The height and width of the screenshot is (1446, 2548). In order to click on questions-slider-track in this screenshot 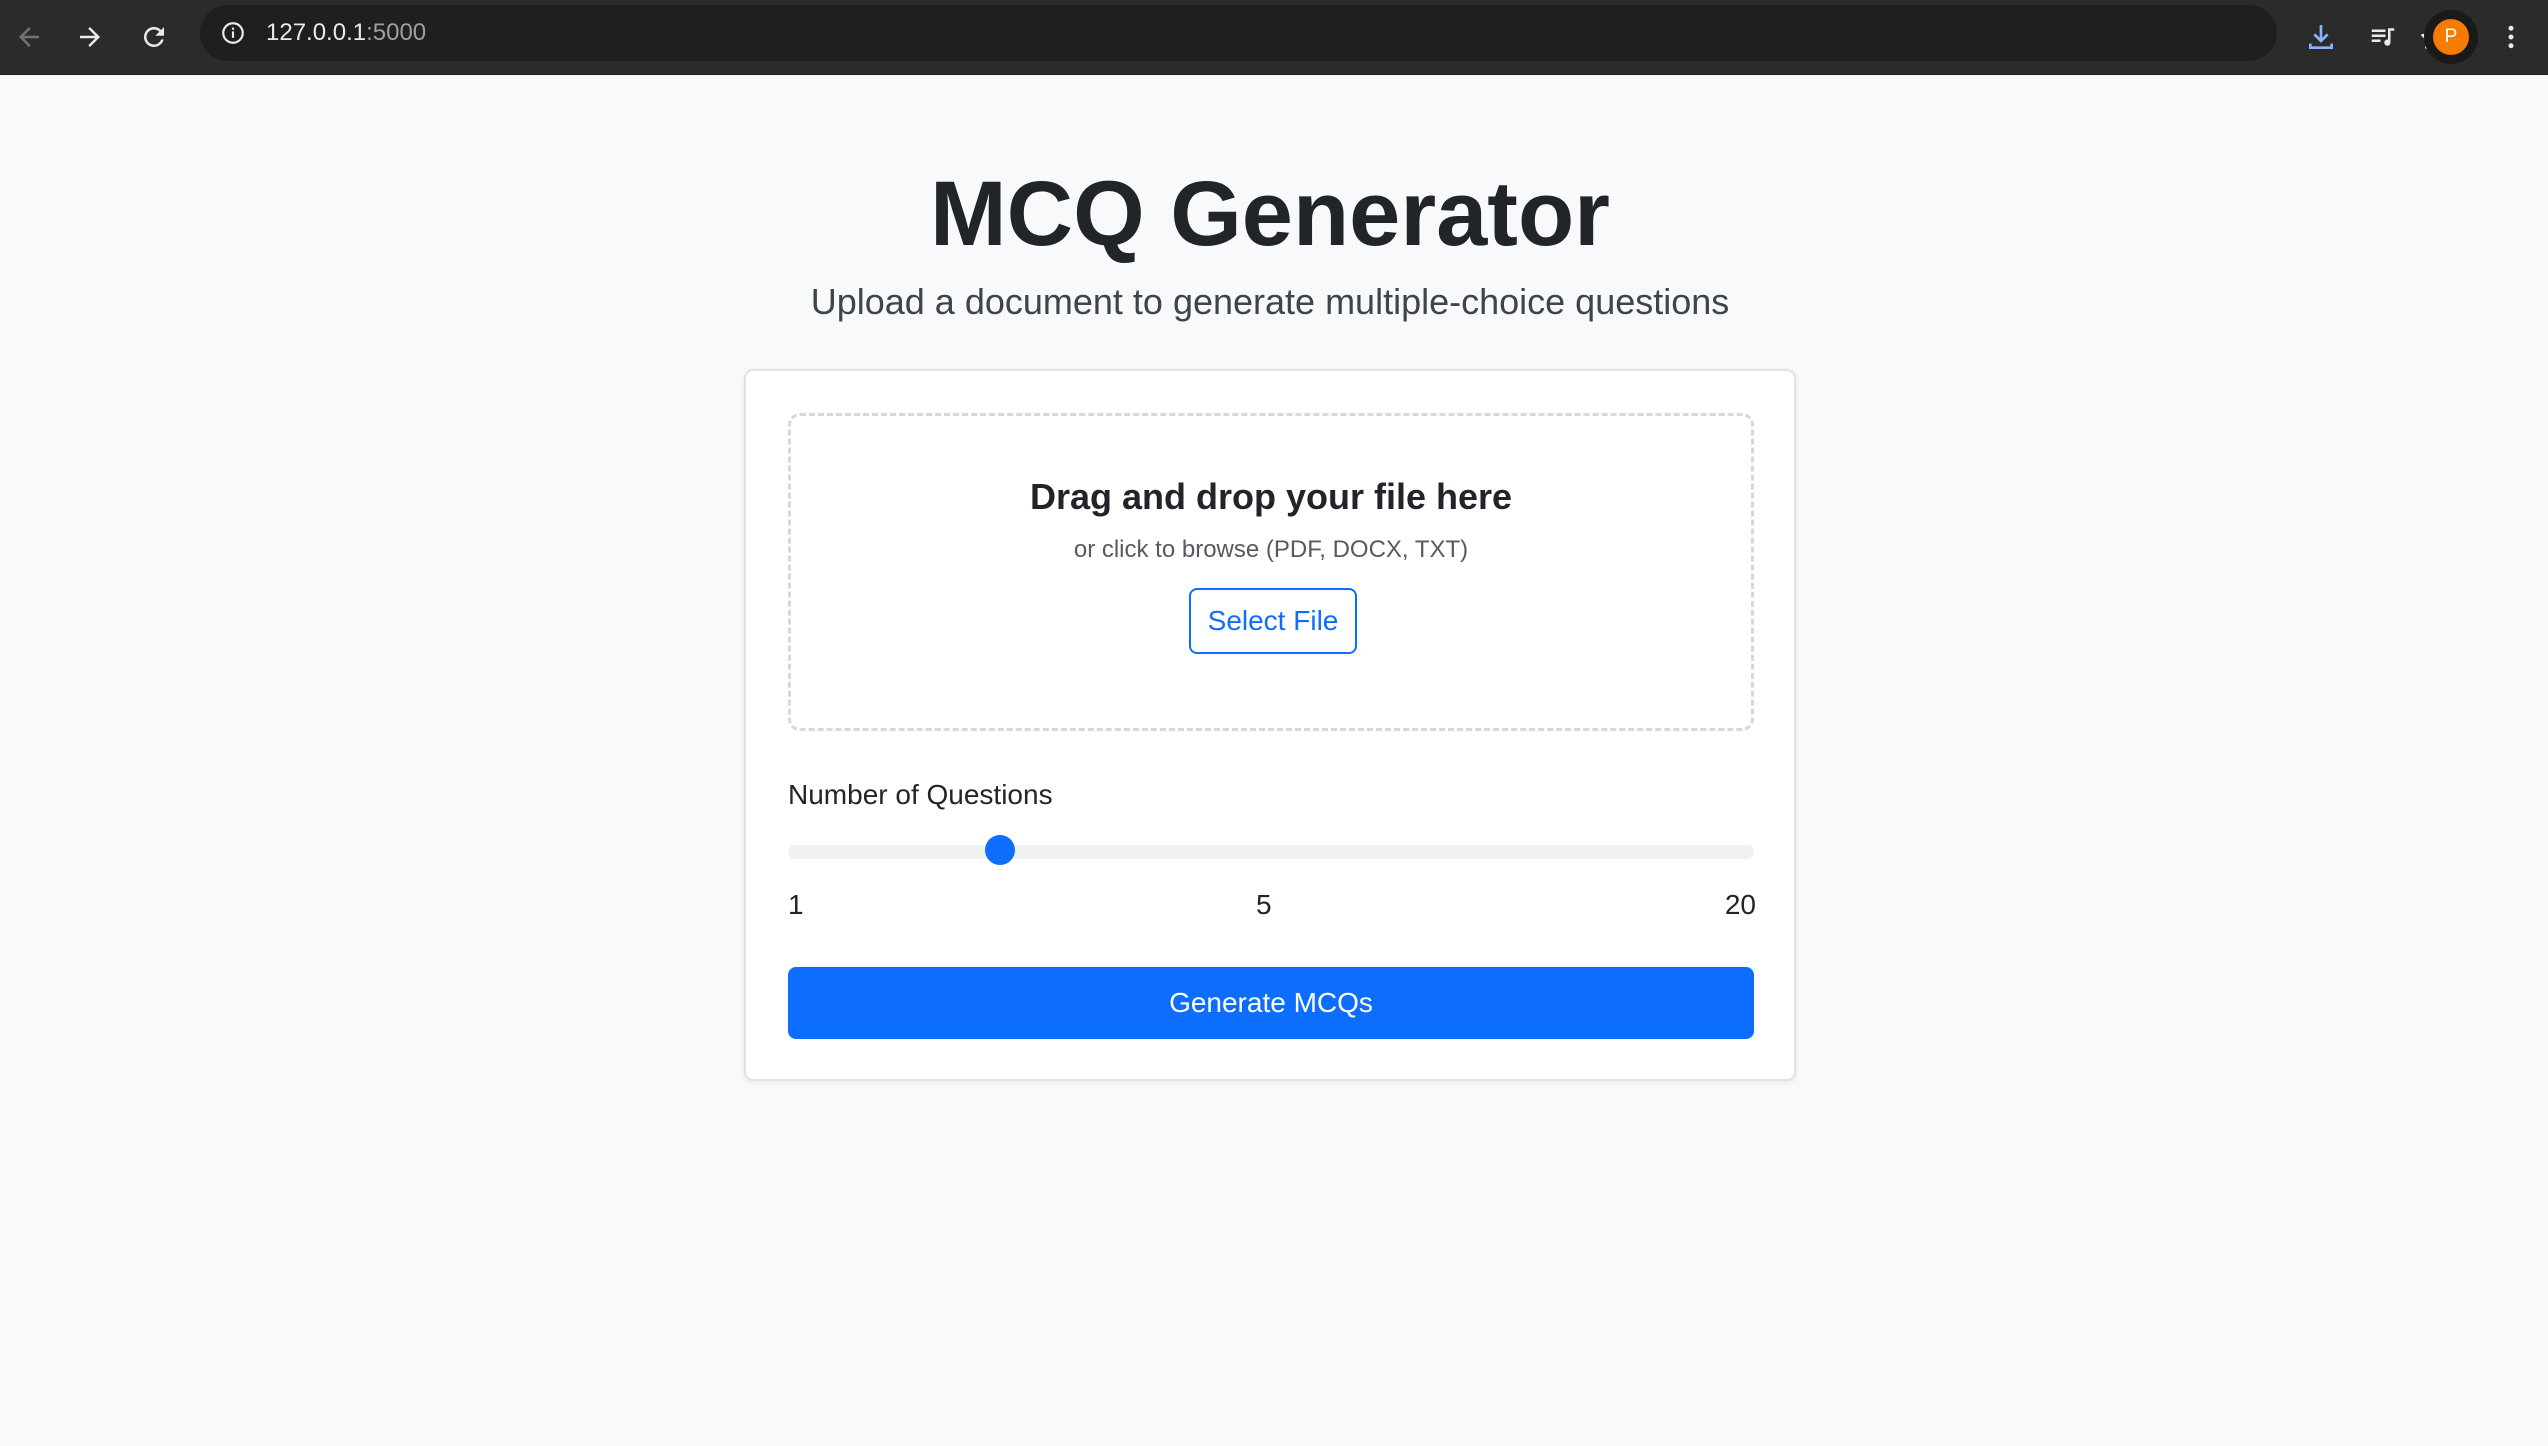, I will do `click(1271, 852)`.